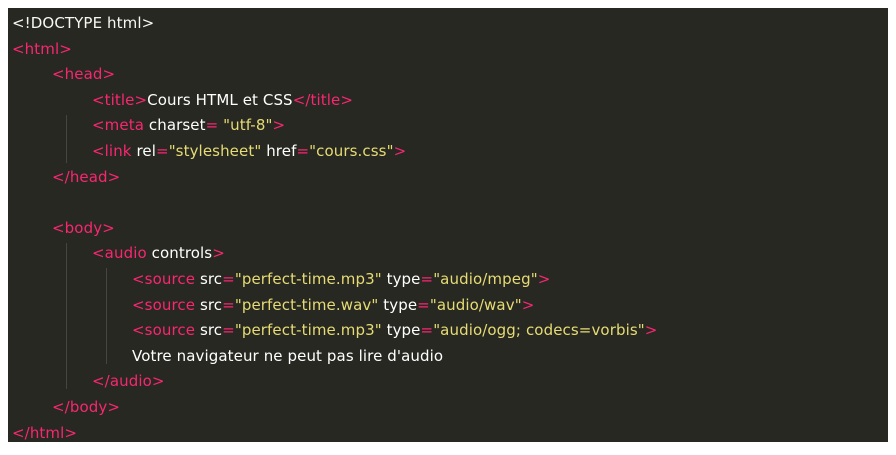 This screenshot has width=896, height=455. What do you see at coordinates (177, 125) in the screenshot?
I see `code-token-txt: charset` at bounding box center [177, 125].